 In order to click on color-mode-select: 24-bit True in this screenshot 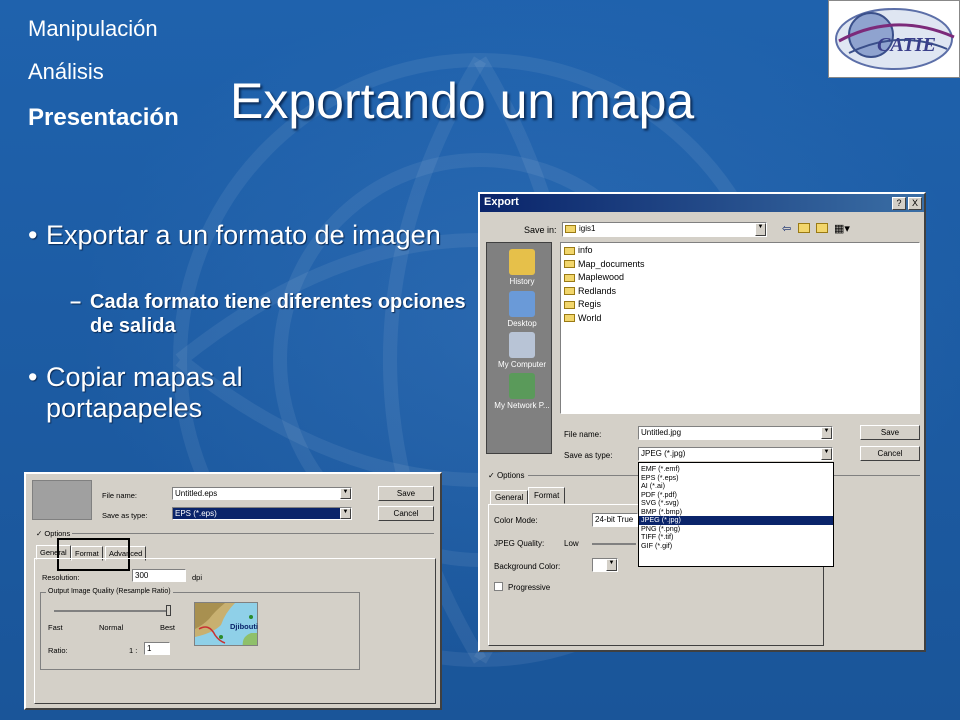, I will do `click(615, 520)`.